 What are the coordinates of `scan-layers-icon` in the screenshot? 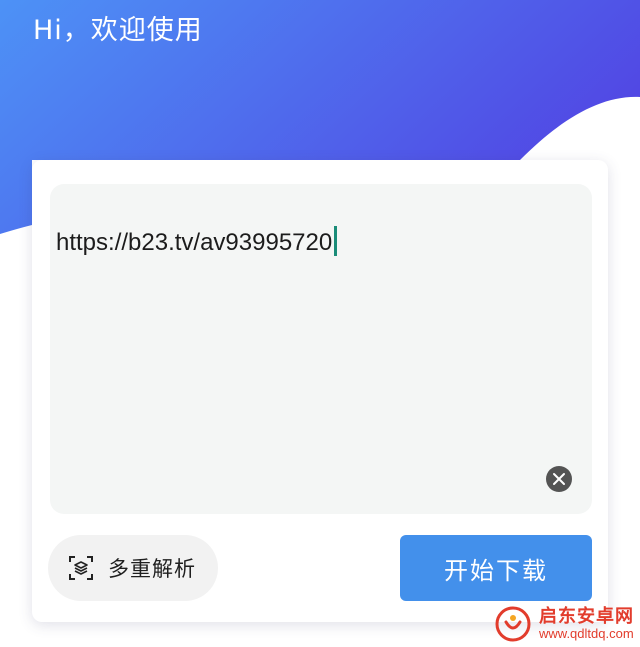 It's located at (81, 568).